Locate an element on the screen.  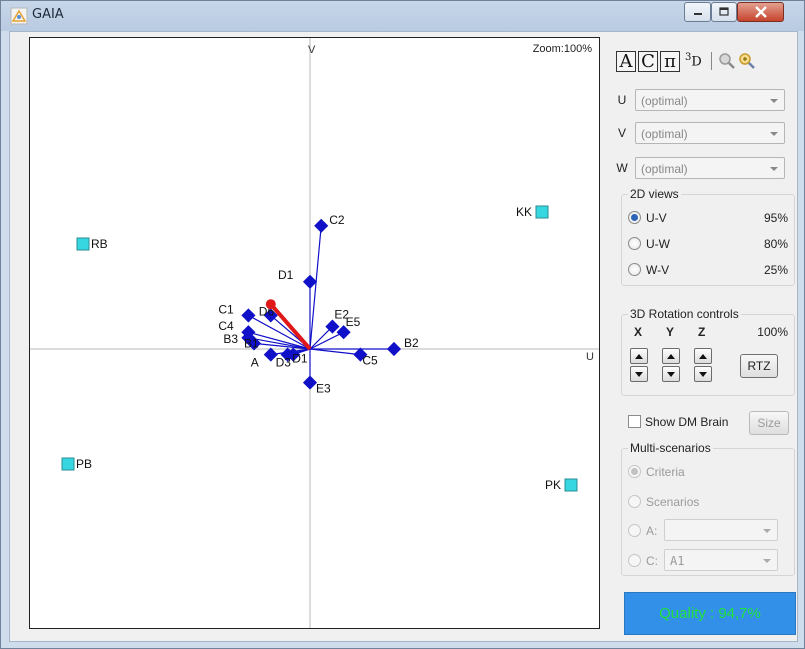
view-uw-option: U-W 80% is located at coordinates (708, 244).